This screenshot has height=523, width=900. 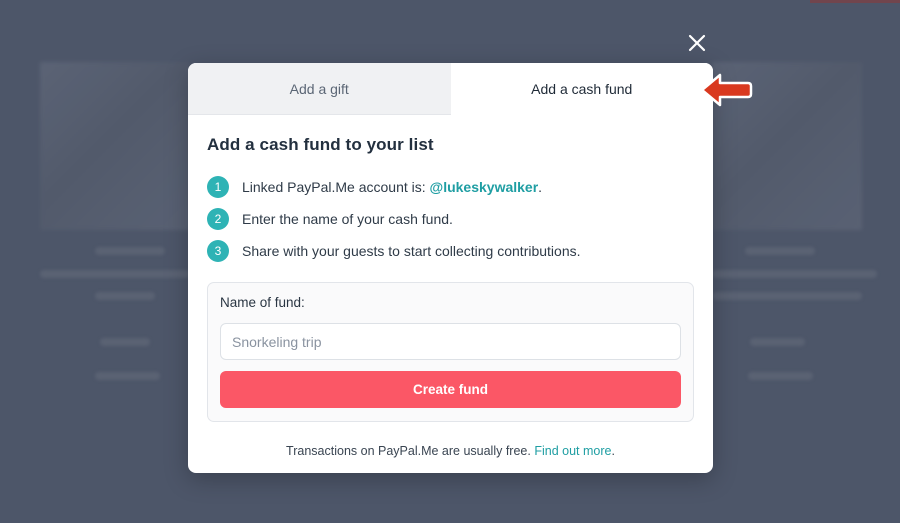 What do you see at coordinates (320, 144) in the screenshot?
I see `dialog-heading: Add a cash fund to your list` at bounding box center [320, 144].